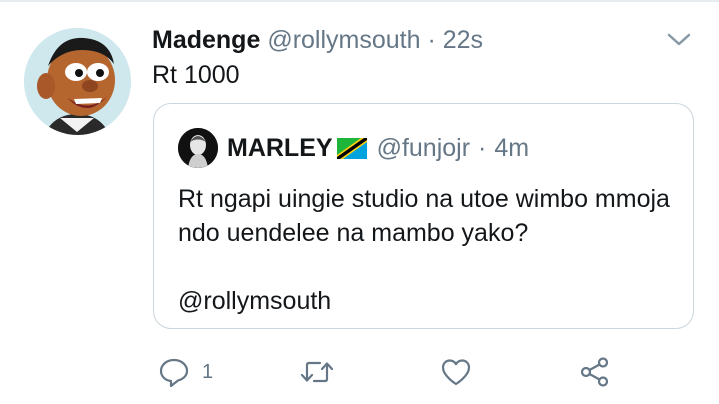  I want to click on tweet-actions: 1, so click(359, 372).